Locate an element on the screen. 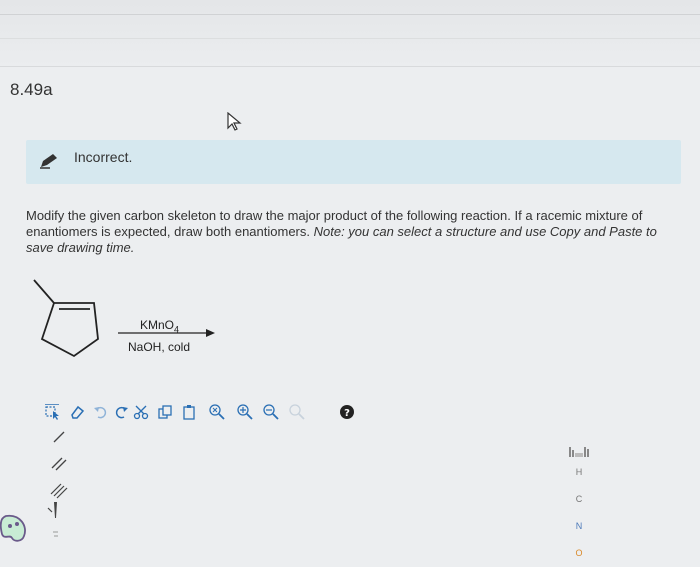 The width and height of the screenshot is (700, 567). feedback-status: Incorrect. is located at coordinates (103, 157).